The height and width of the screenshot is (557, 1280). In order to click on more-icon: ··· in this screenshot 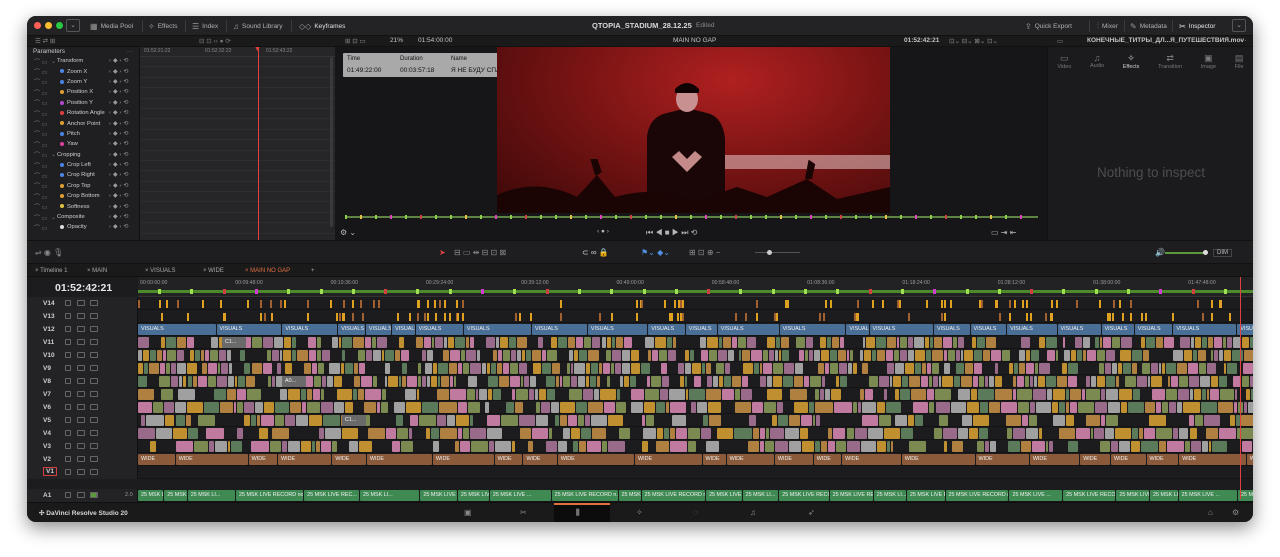, I will do `click(1243, 40)`.